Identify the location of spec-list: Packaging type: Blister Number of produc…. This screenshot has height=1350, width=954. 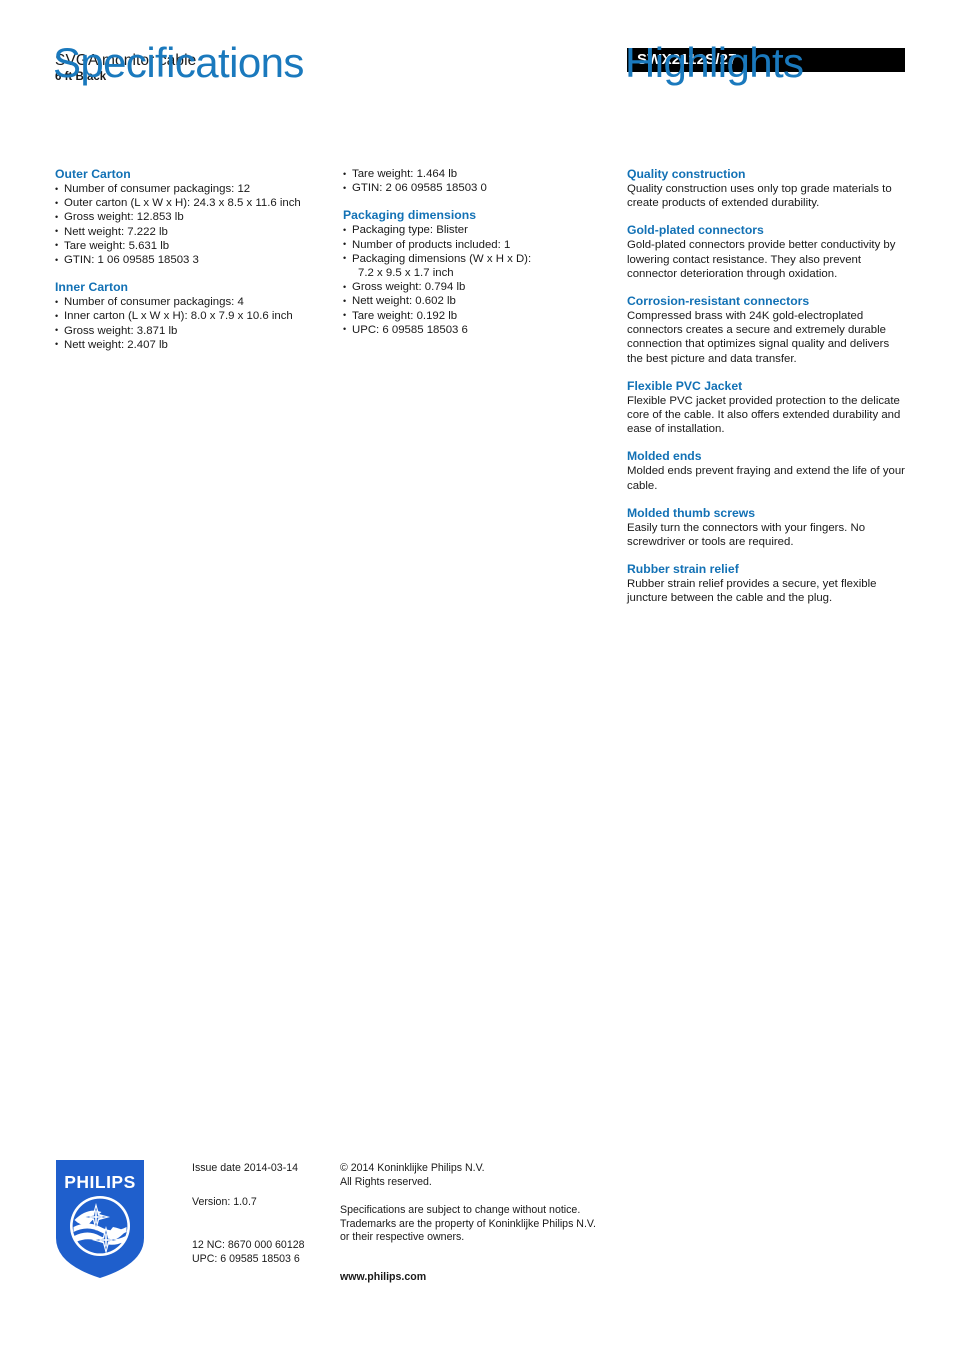
(468, 280).